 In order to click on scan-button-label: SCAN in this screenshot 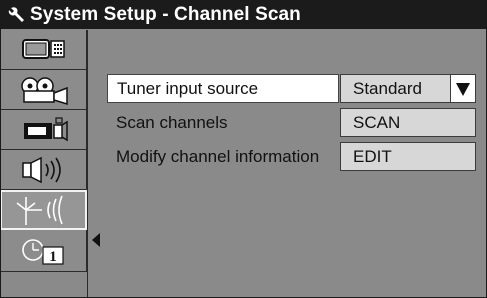, I will do `click(377, 122)`.